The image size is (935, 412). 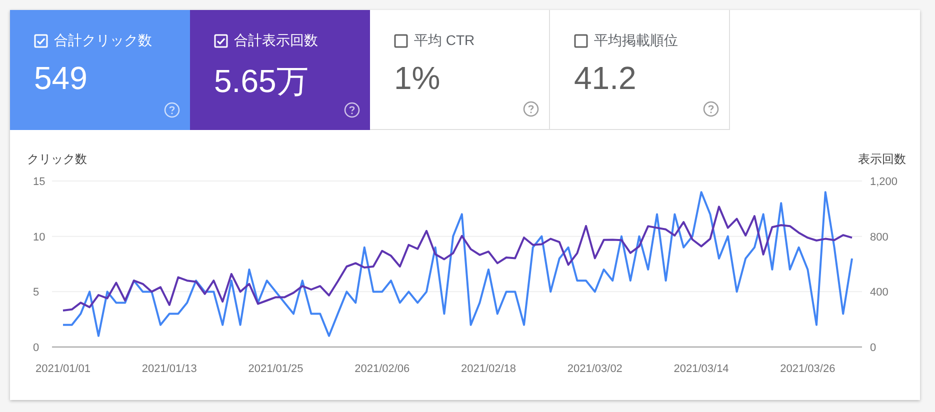 I want to click on y-tick-label: 800, so click(x=879, y=237).